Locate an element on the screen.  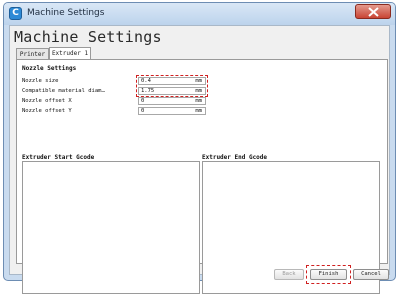
nozzle-offset-y-unit: mm is located at coordinates (198, 111).